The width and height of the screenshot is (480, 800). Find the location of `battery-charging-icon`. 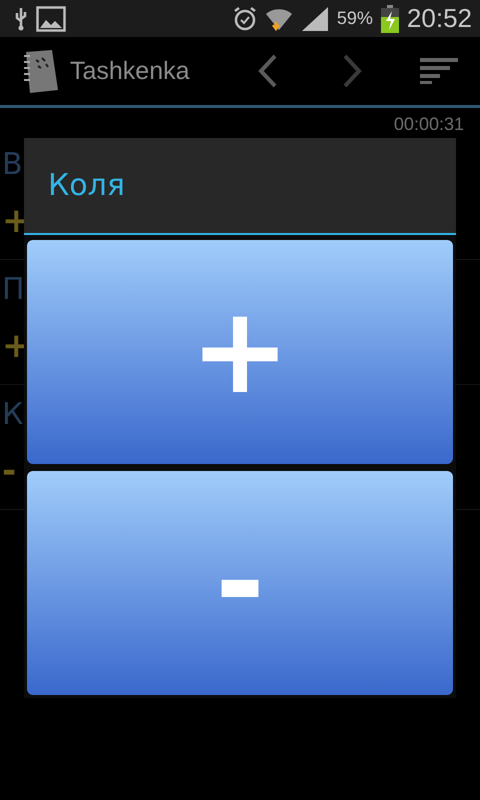

battery-charging-icon is located at coordinates (389, 18).